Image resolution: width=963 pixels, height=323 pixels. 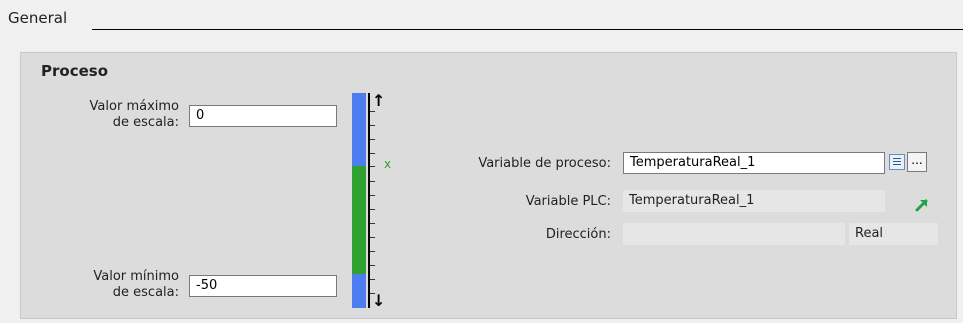 I want to click on list-browse-icon, so click(x=897, y=162).